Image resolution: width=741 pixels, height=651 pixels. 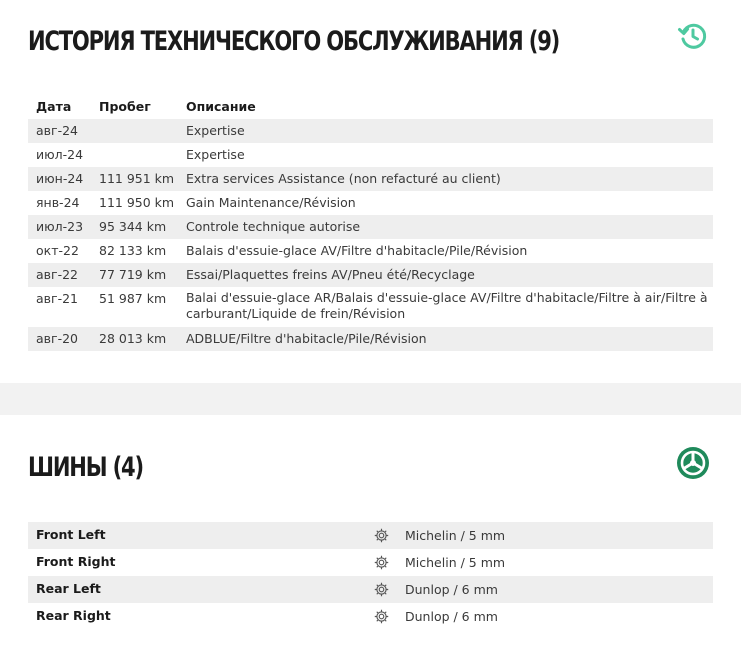 I want to click on row-description: Controle technique autorise, so click(x=273, y=226).